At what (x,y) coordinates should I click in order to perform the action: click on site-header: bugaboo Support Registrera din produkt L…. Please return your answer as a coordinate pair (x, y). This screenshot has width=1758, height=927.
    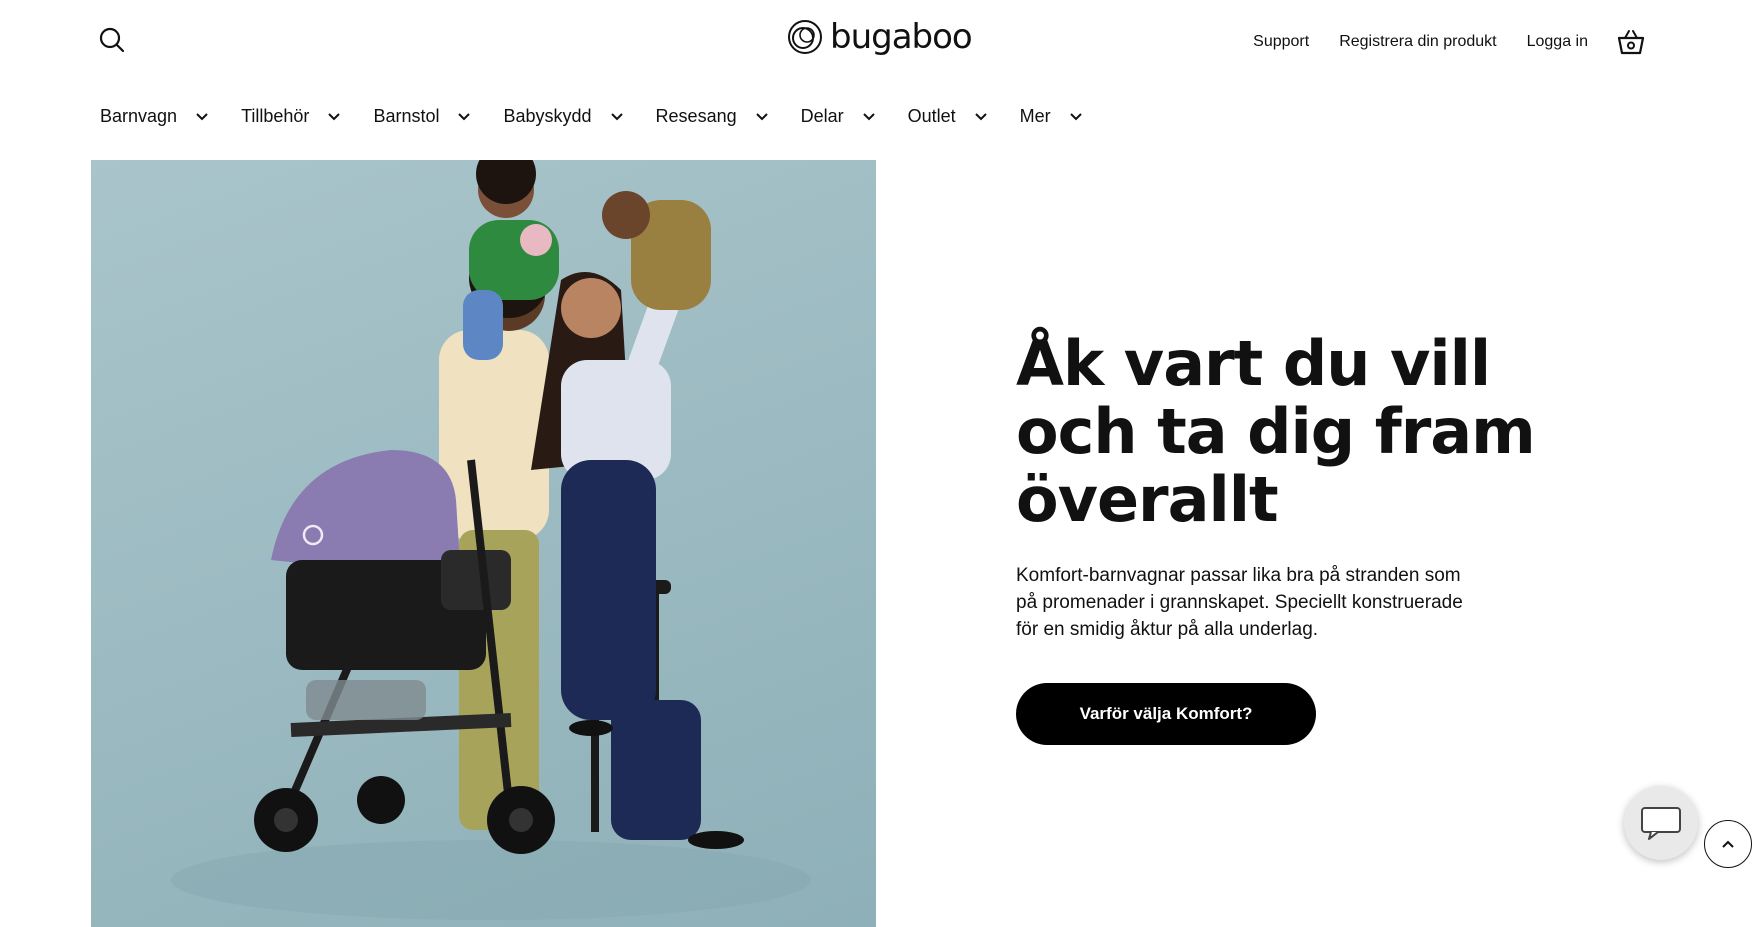
    Looking at the image, I should click on (879, 35).